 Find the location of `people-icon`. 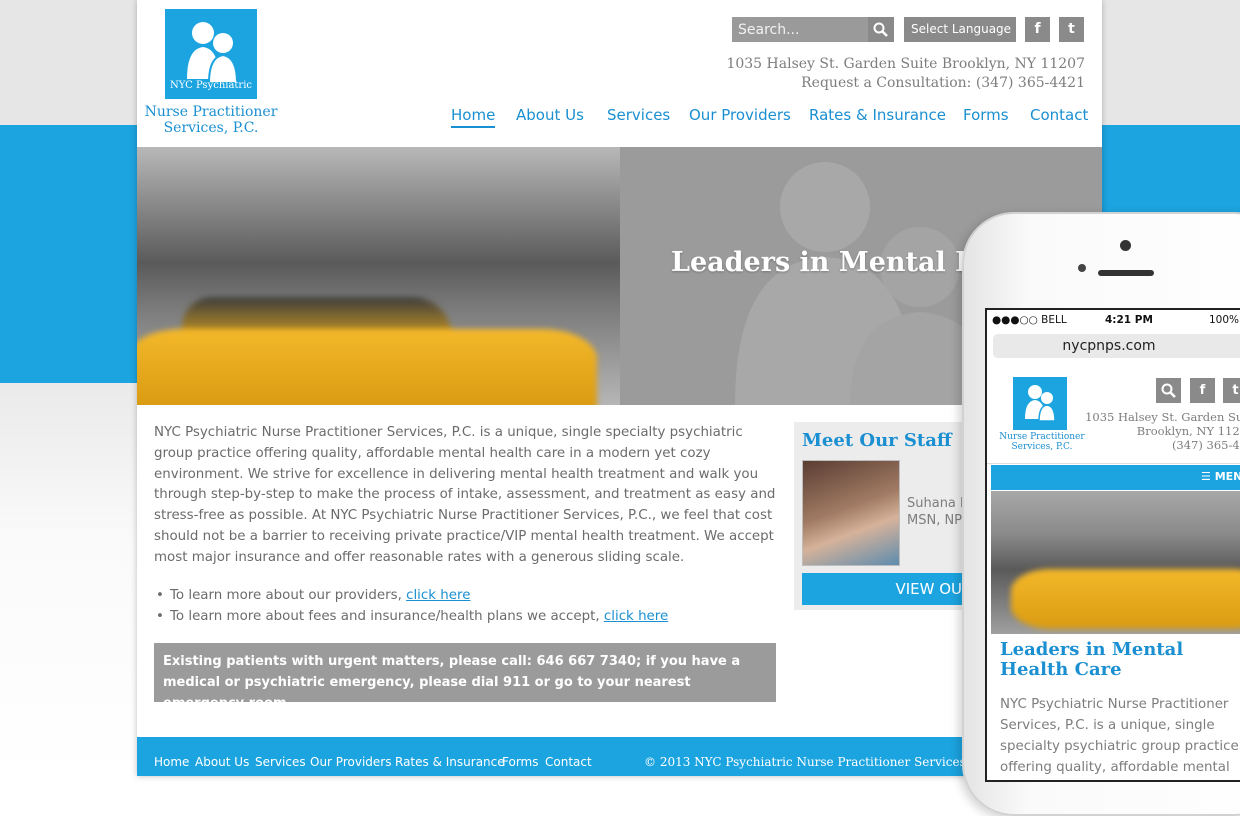

people-icon is located at coordinates (1040, 403).